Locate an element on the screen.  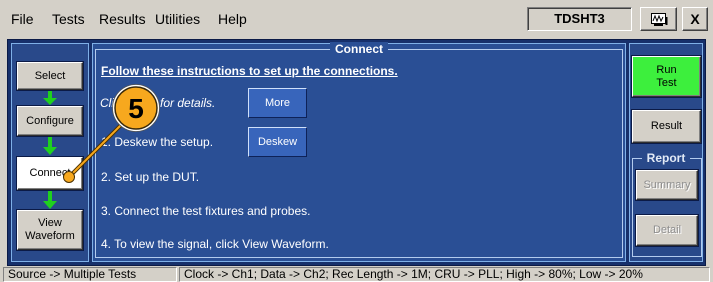
menu-help: Help is located at coordinates (232, 19).